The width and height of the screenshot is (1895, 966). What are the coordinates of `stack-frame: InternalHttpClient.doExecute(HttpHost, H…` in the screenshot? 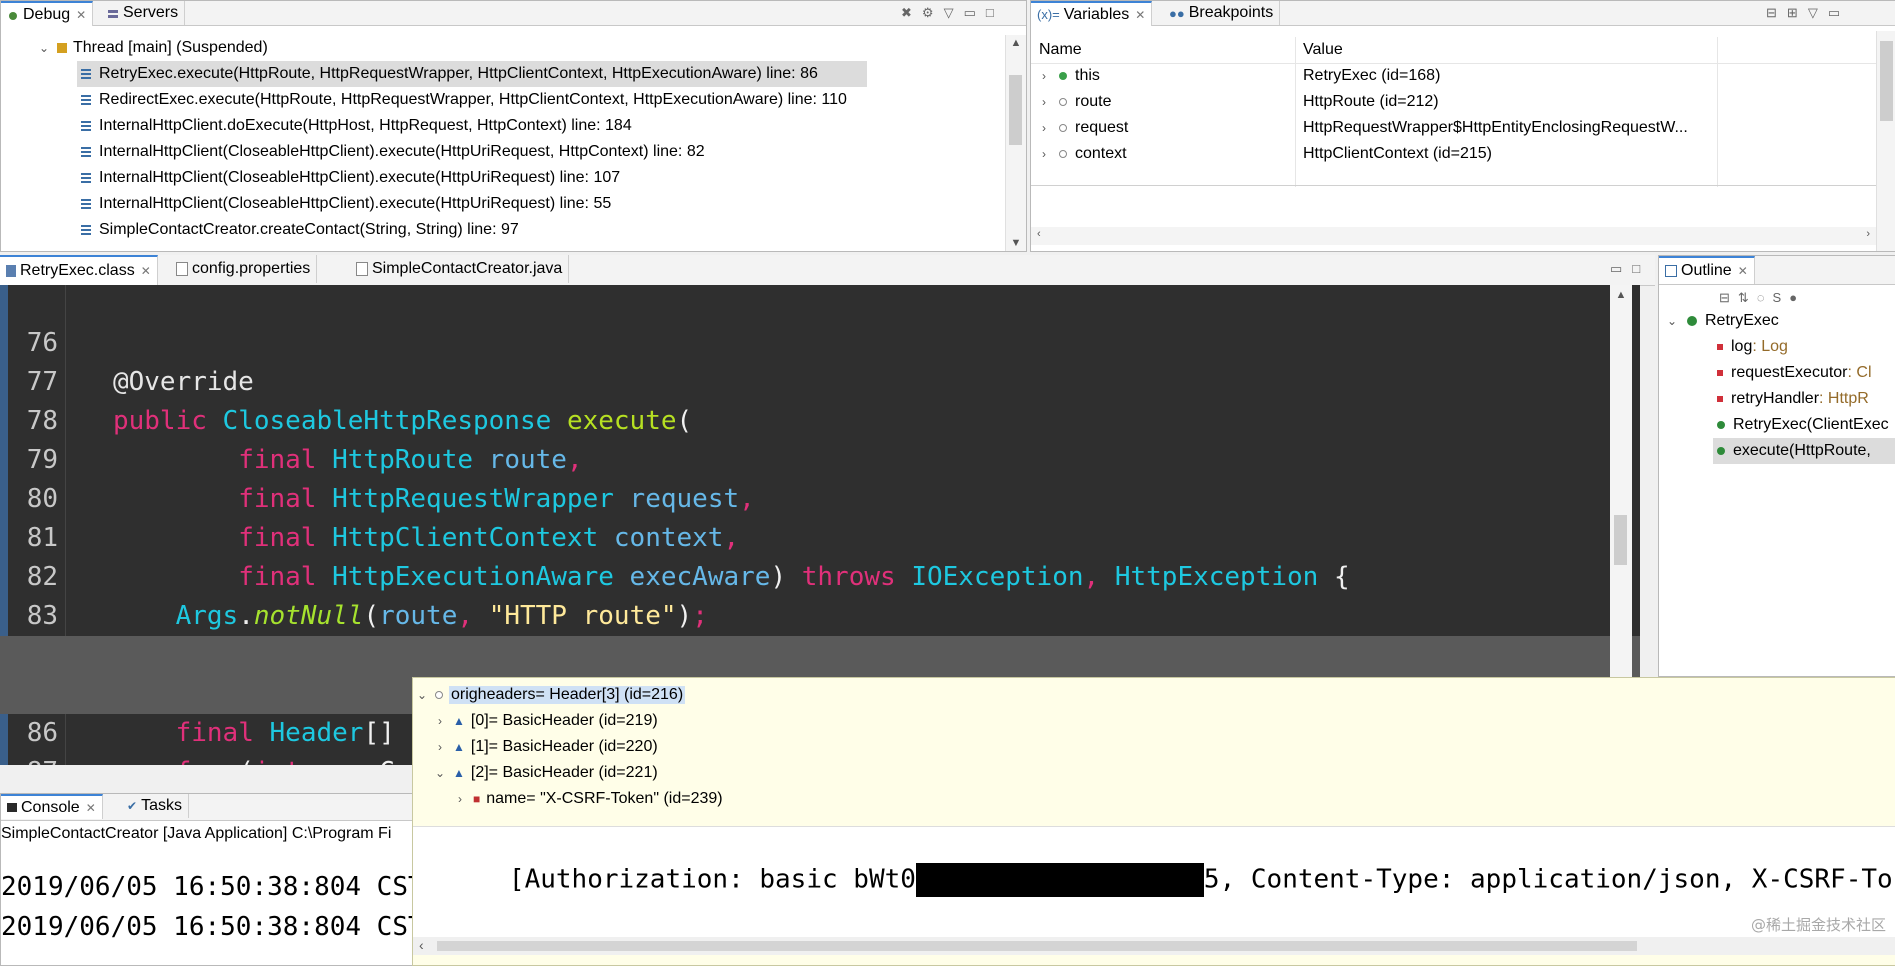 It's located at (551, 126).